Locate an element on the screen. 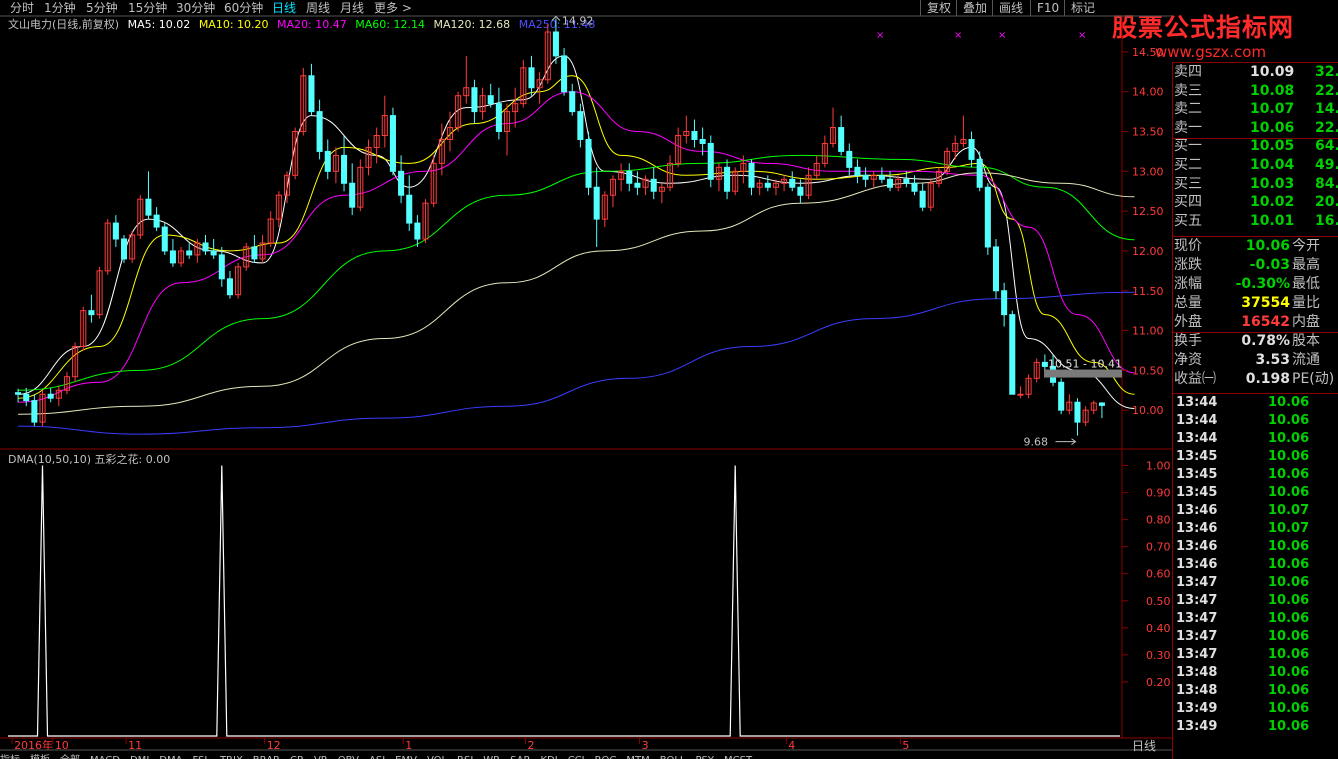  order-book-price: 10.03 is located at coordinates (1272, 183).